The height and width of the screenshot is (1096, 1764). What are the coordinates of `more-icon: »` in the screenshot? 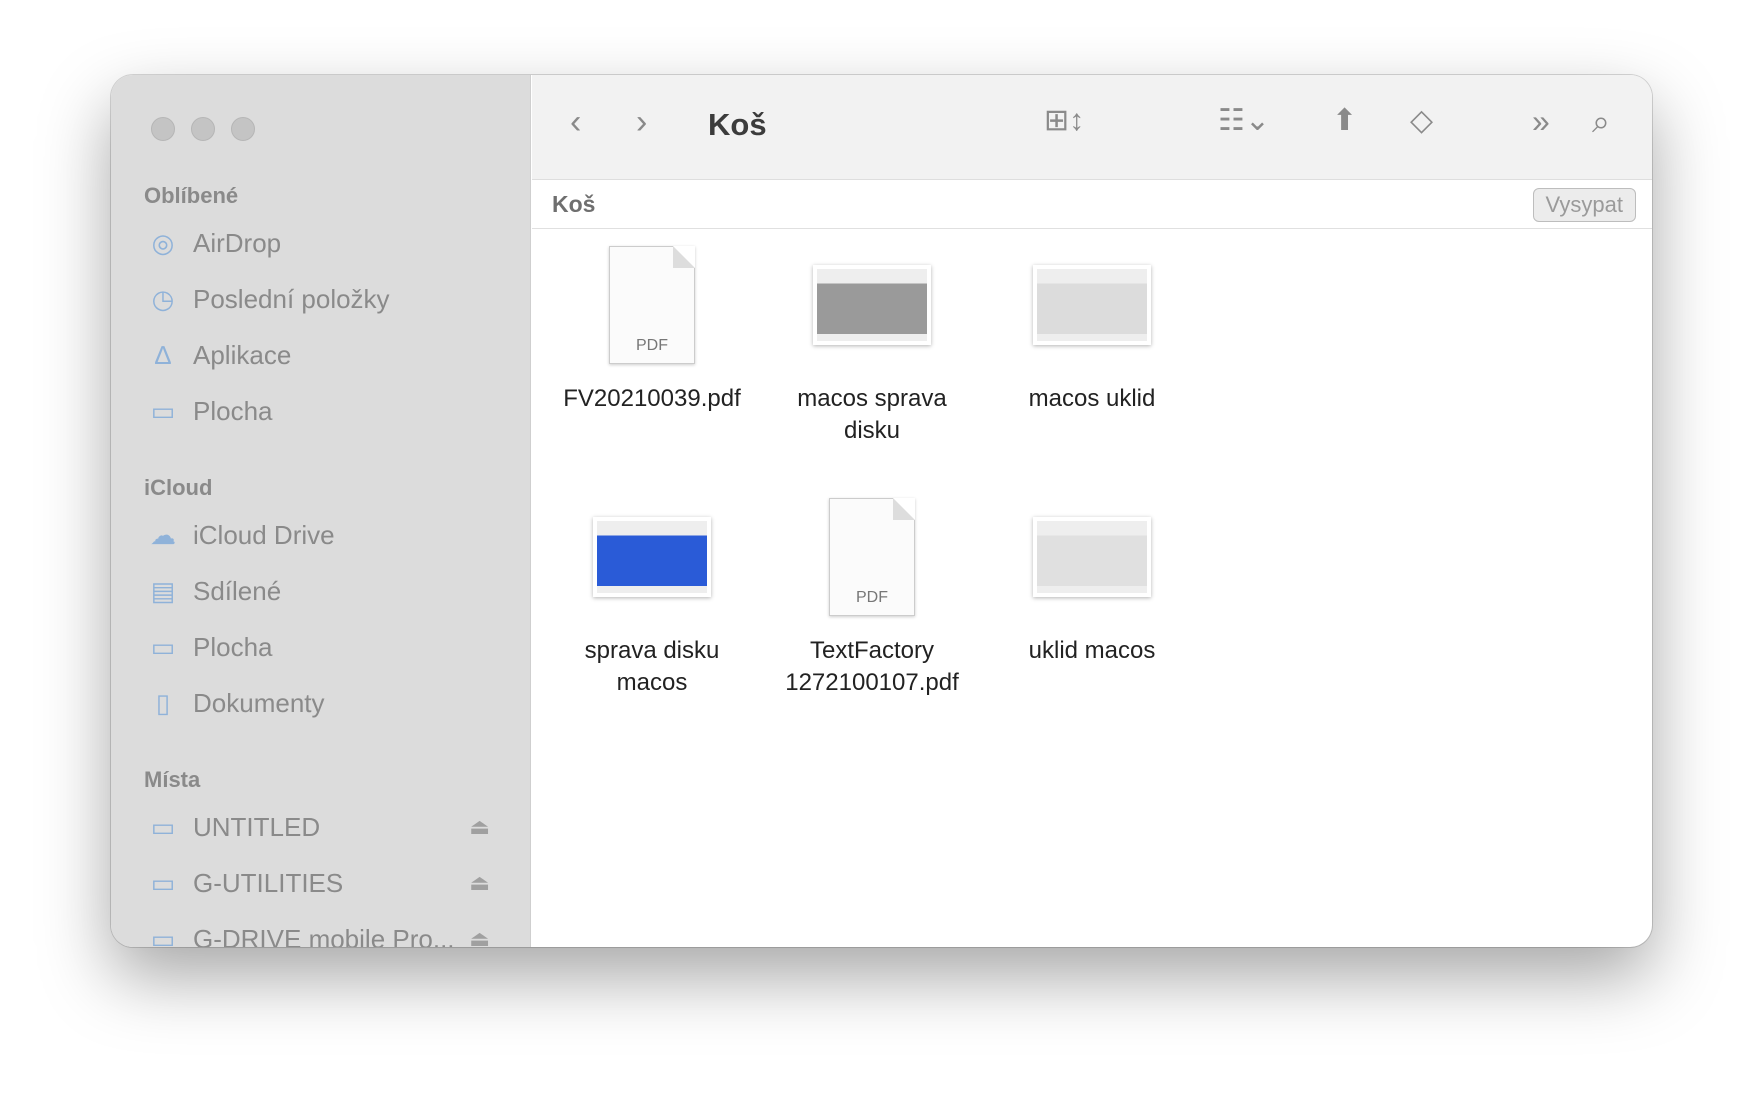 It's located at (1541, 121).